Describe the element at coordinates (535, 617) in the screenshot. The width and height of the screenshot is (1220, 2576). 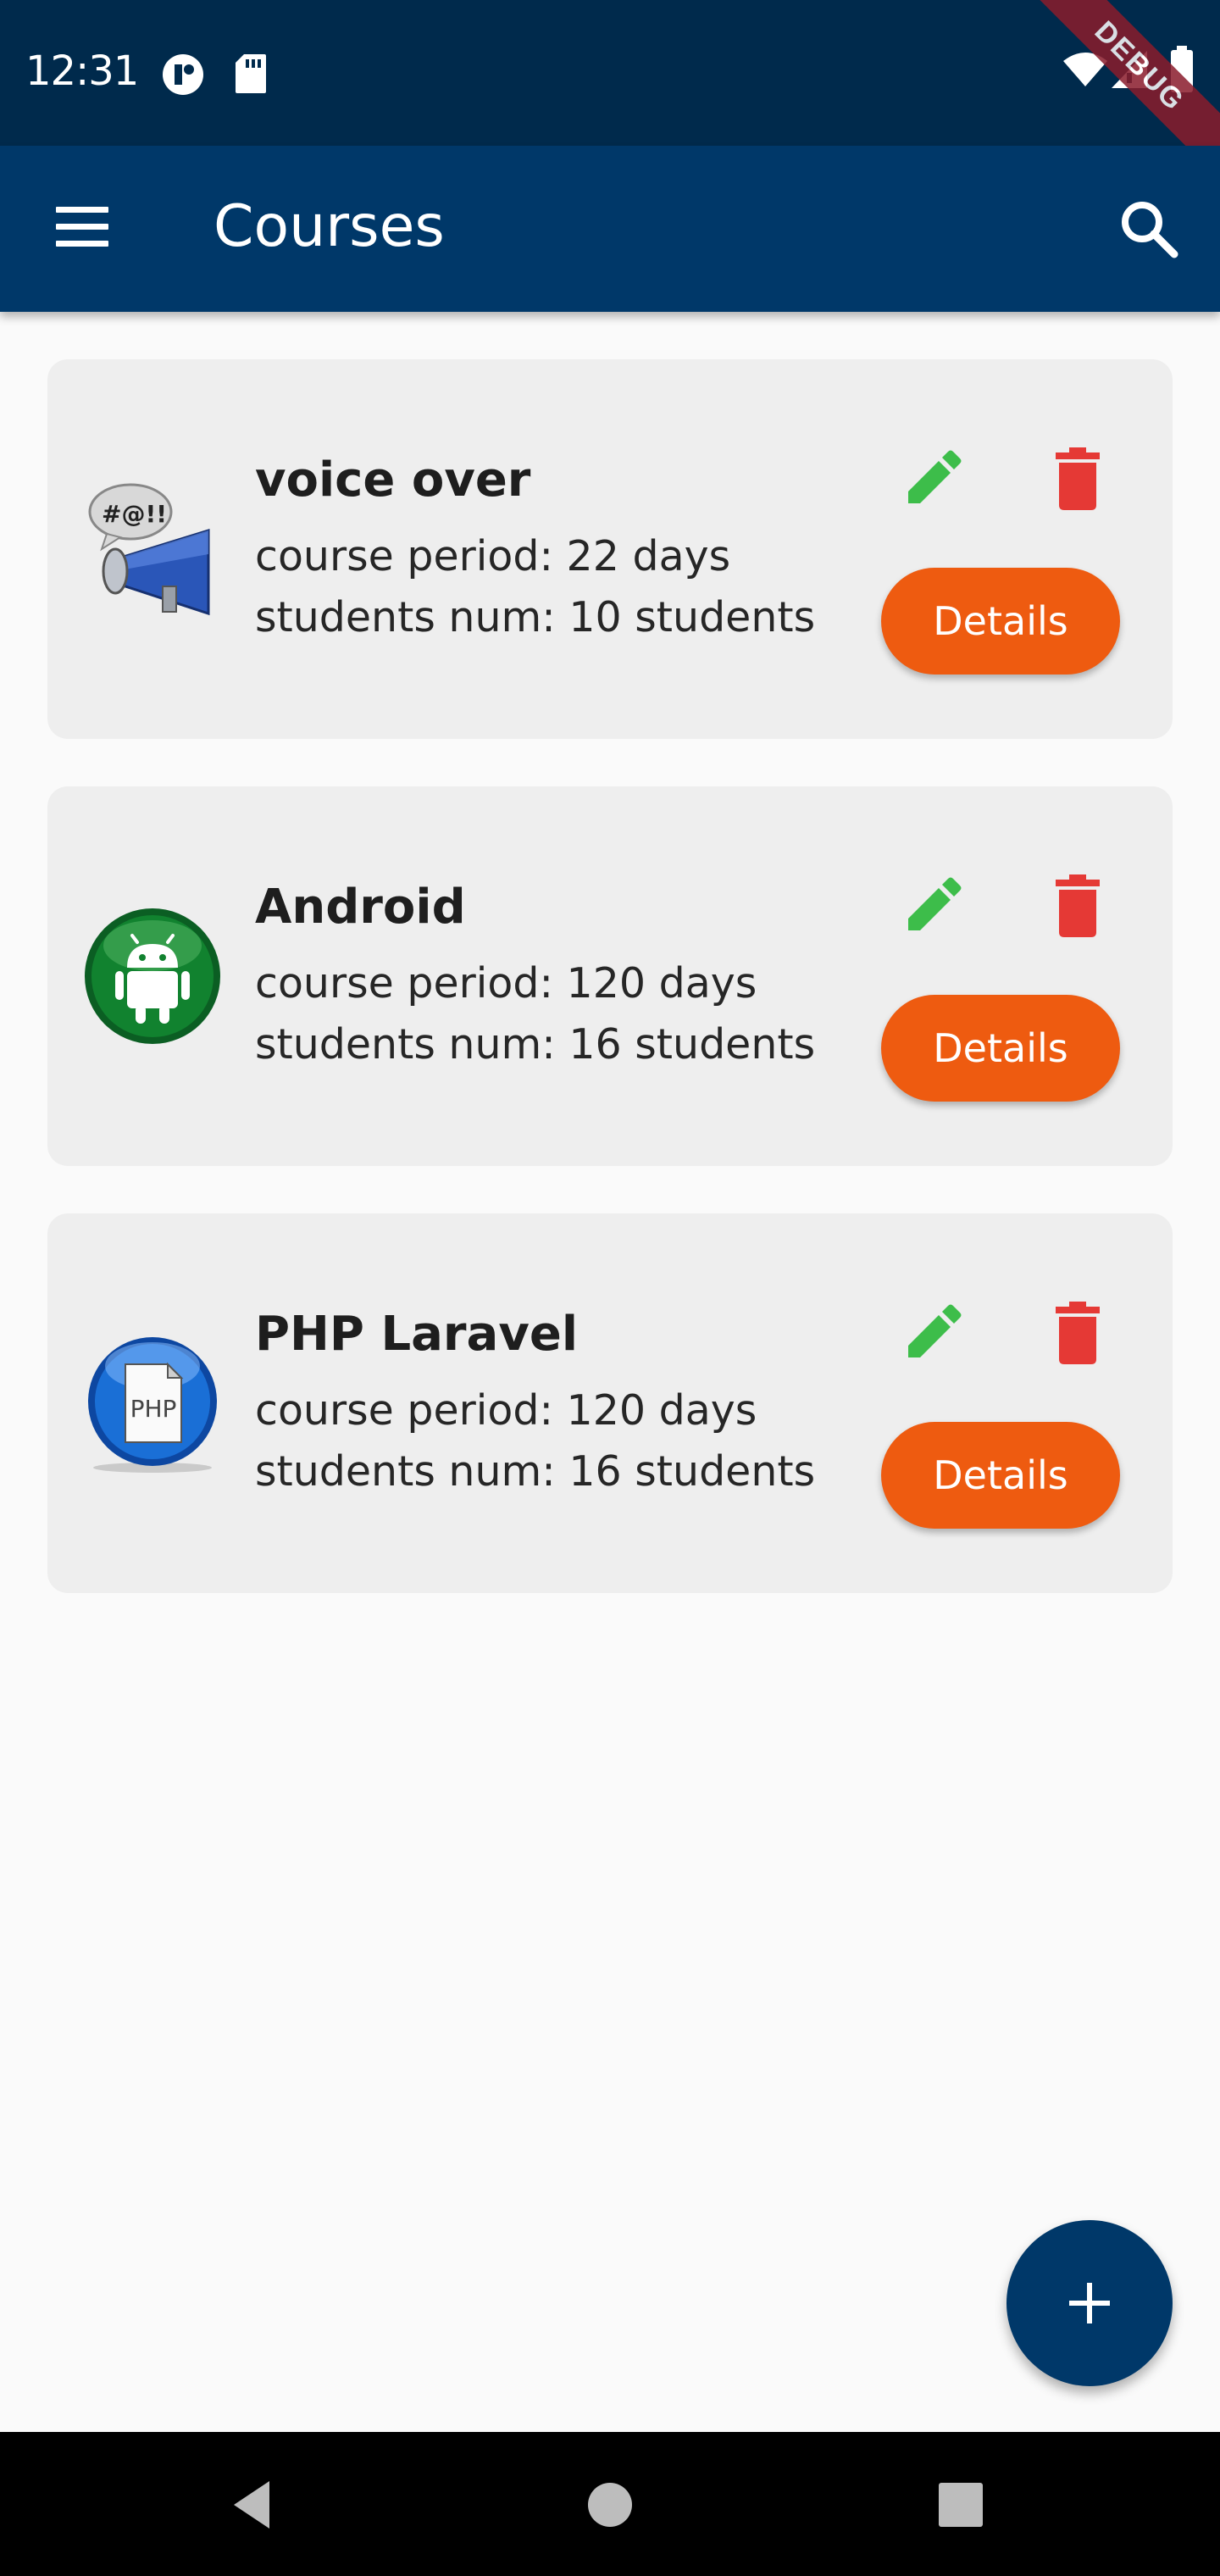
I see `course-students: students num: 10 students` at that location.